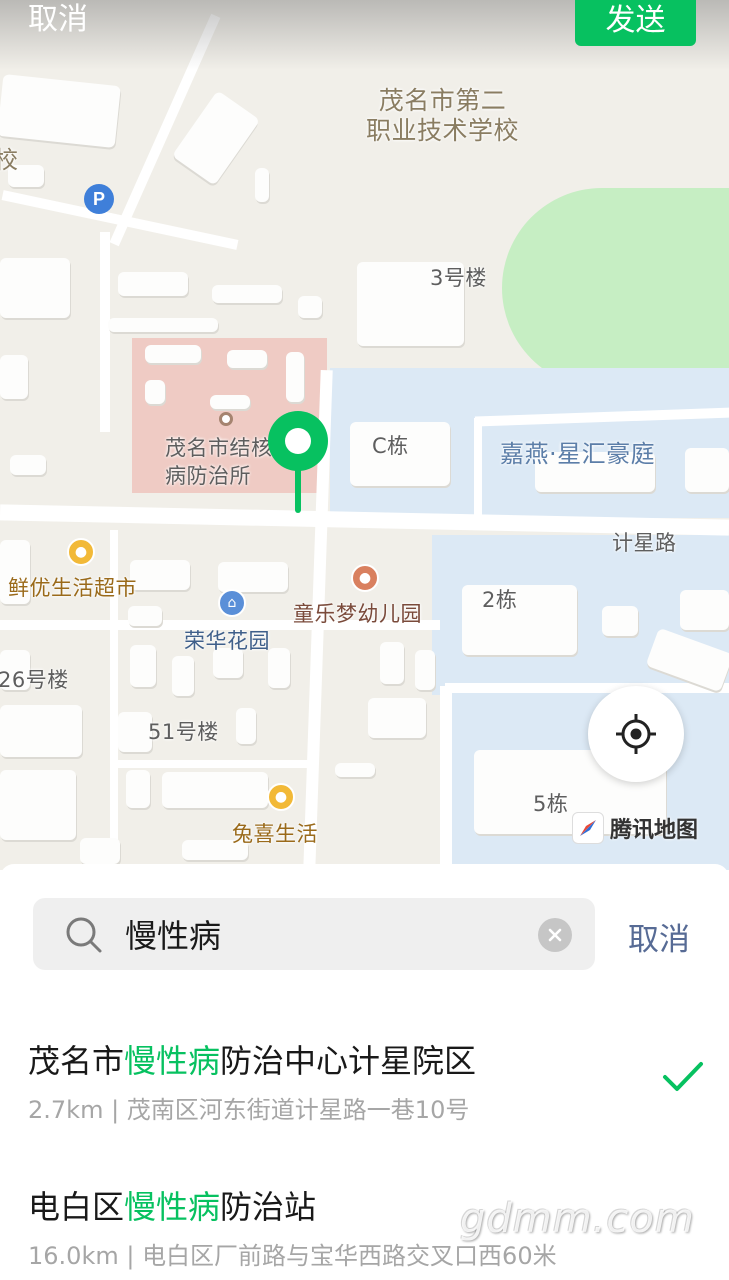 The image size is (729, 1280). What do you see at coordinates (58, 19) in the screenshot?
I see `header-cancel-button: 取消` at bounding box center [58, 19].